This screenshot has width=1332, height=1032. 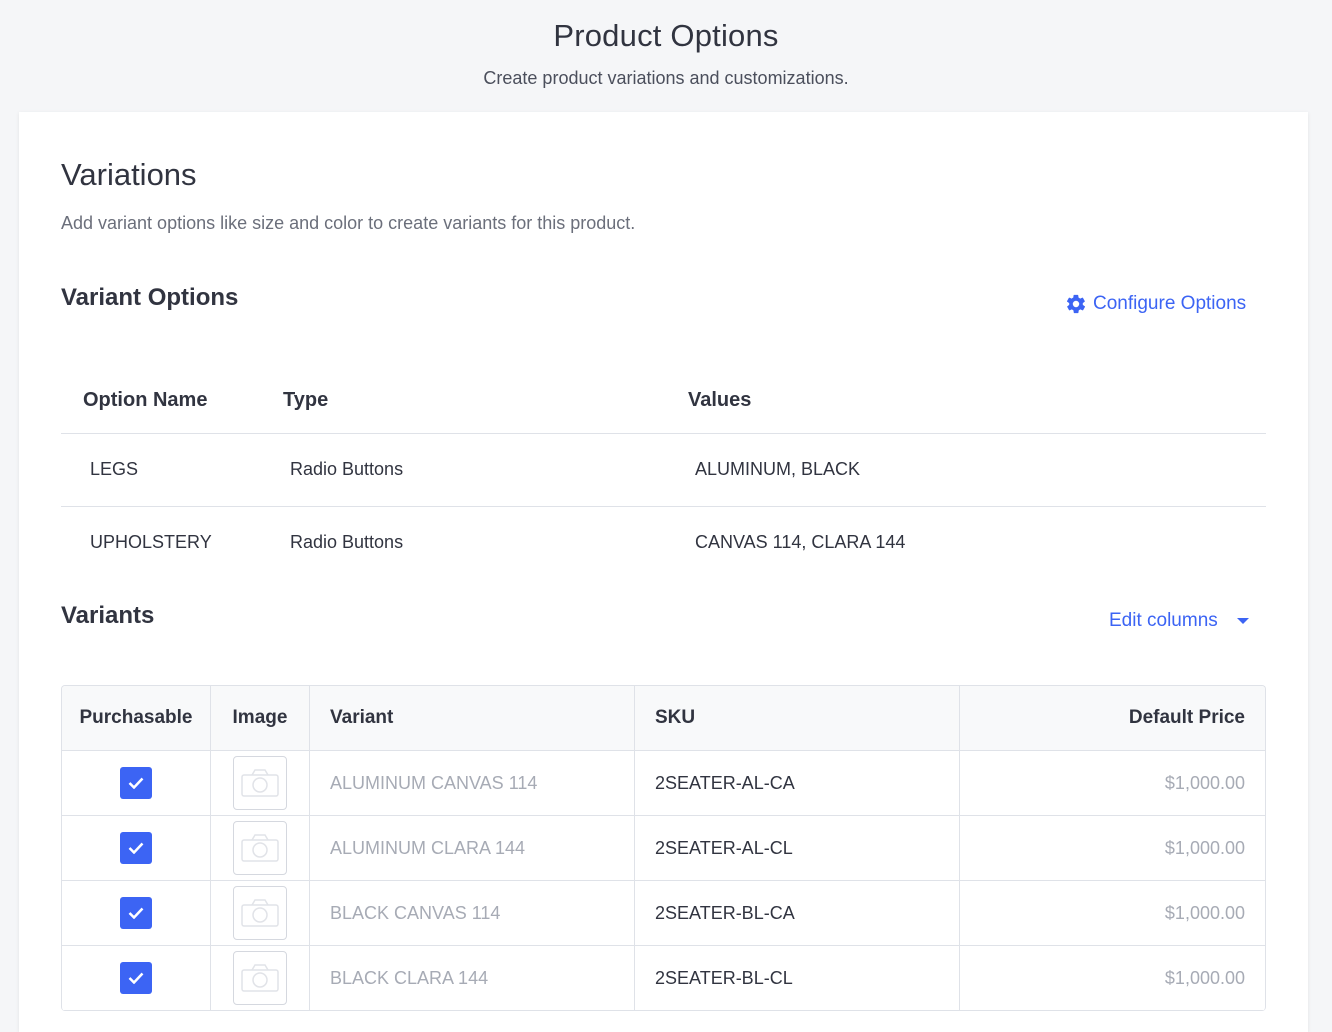 What do you see at coordinates (1242, 621) in the screenshot?
I see `caret-down-icon` at bounding box center [1242, 621].